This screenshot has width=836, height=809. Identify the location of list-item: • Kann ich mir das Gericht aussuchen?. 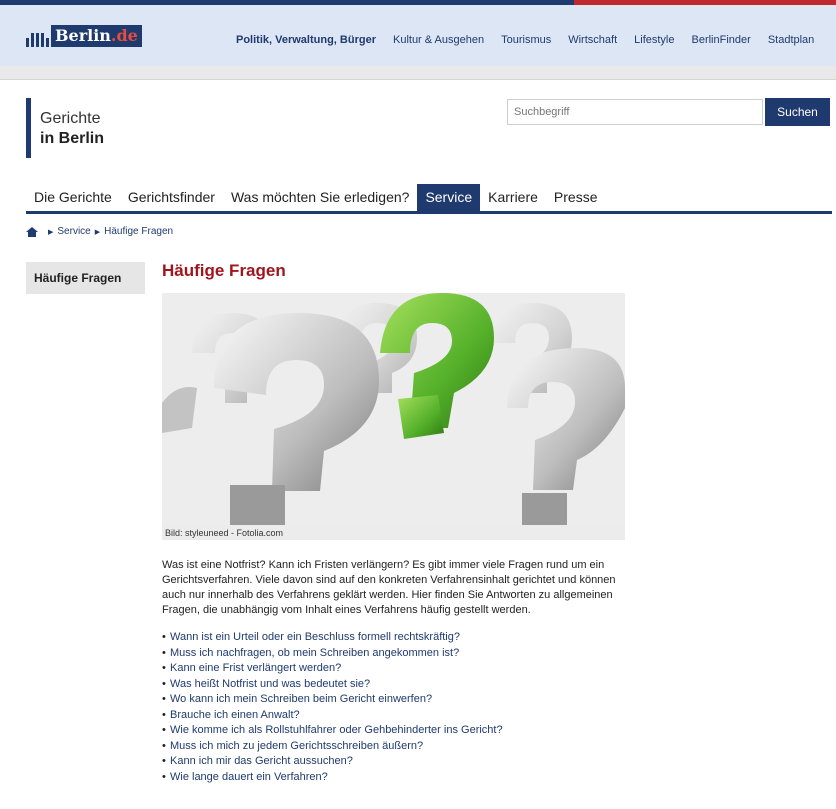
(257, 761).